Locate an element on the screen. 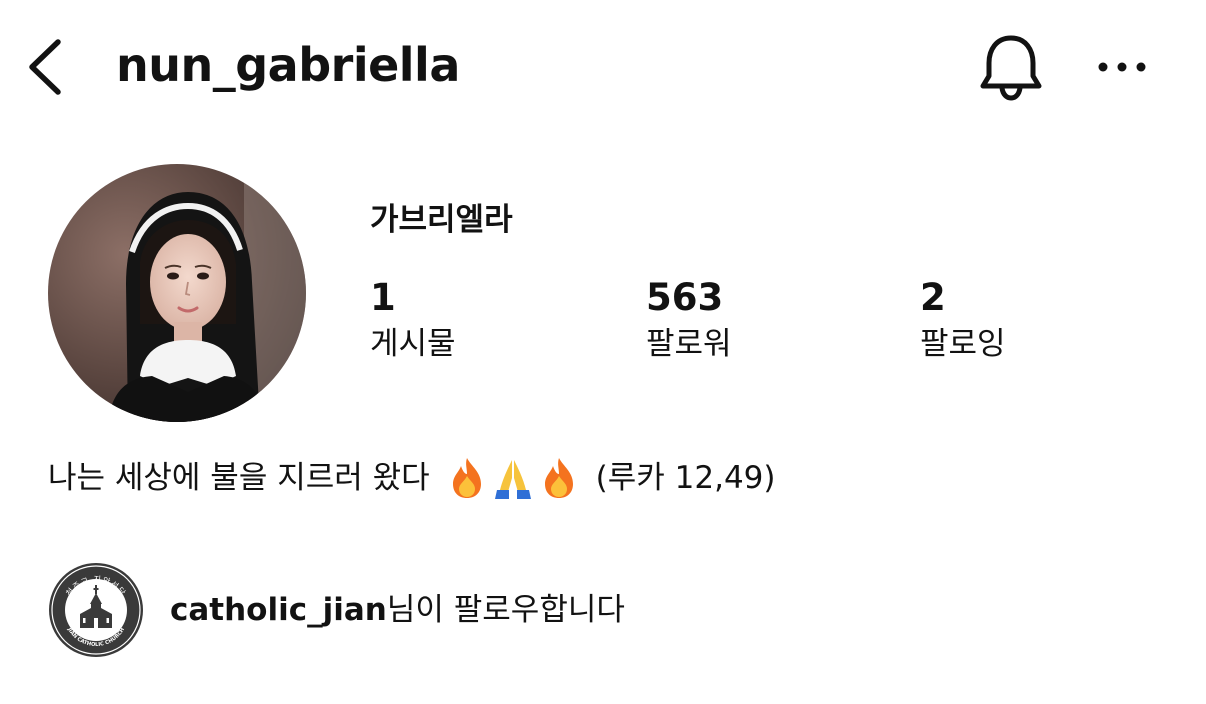 This screenshot has height=704, width=1206. followed-by-text: catholic_jian님이 팔로우합니다 is located at coordinates (397, 610).